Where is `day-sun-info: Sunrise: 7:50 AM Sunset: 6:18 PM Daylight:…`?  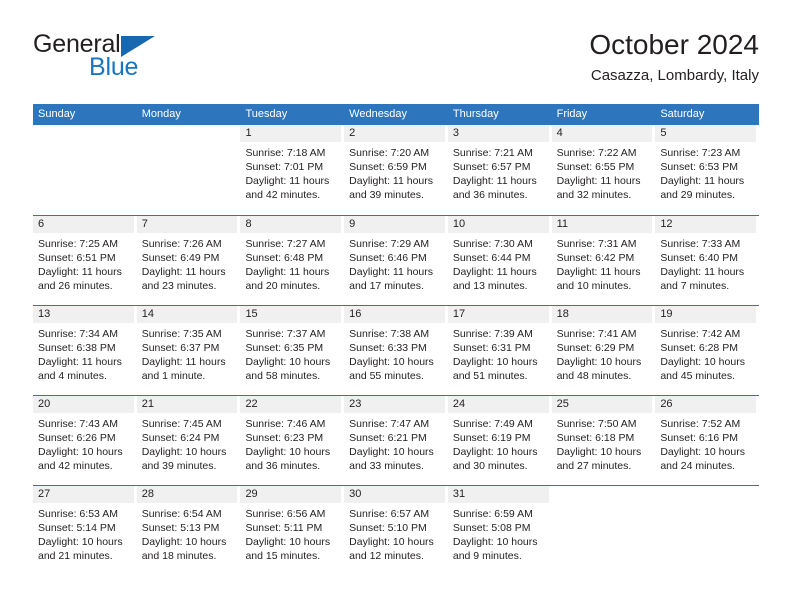
day-sun-info: Sunrise: 7:50 AM Sunset: 6:18 PM Daylight:… is located at coordinates (602, 443).